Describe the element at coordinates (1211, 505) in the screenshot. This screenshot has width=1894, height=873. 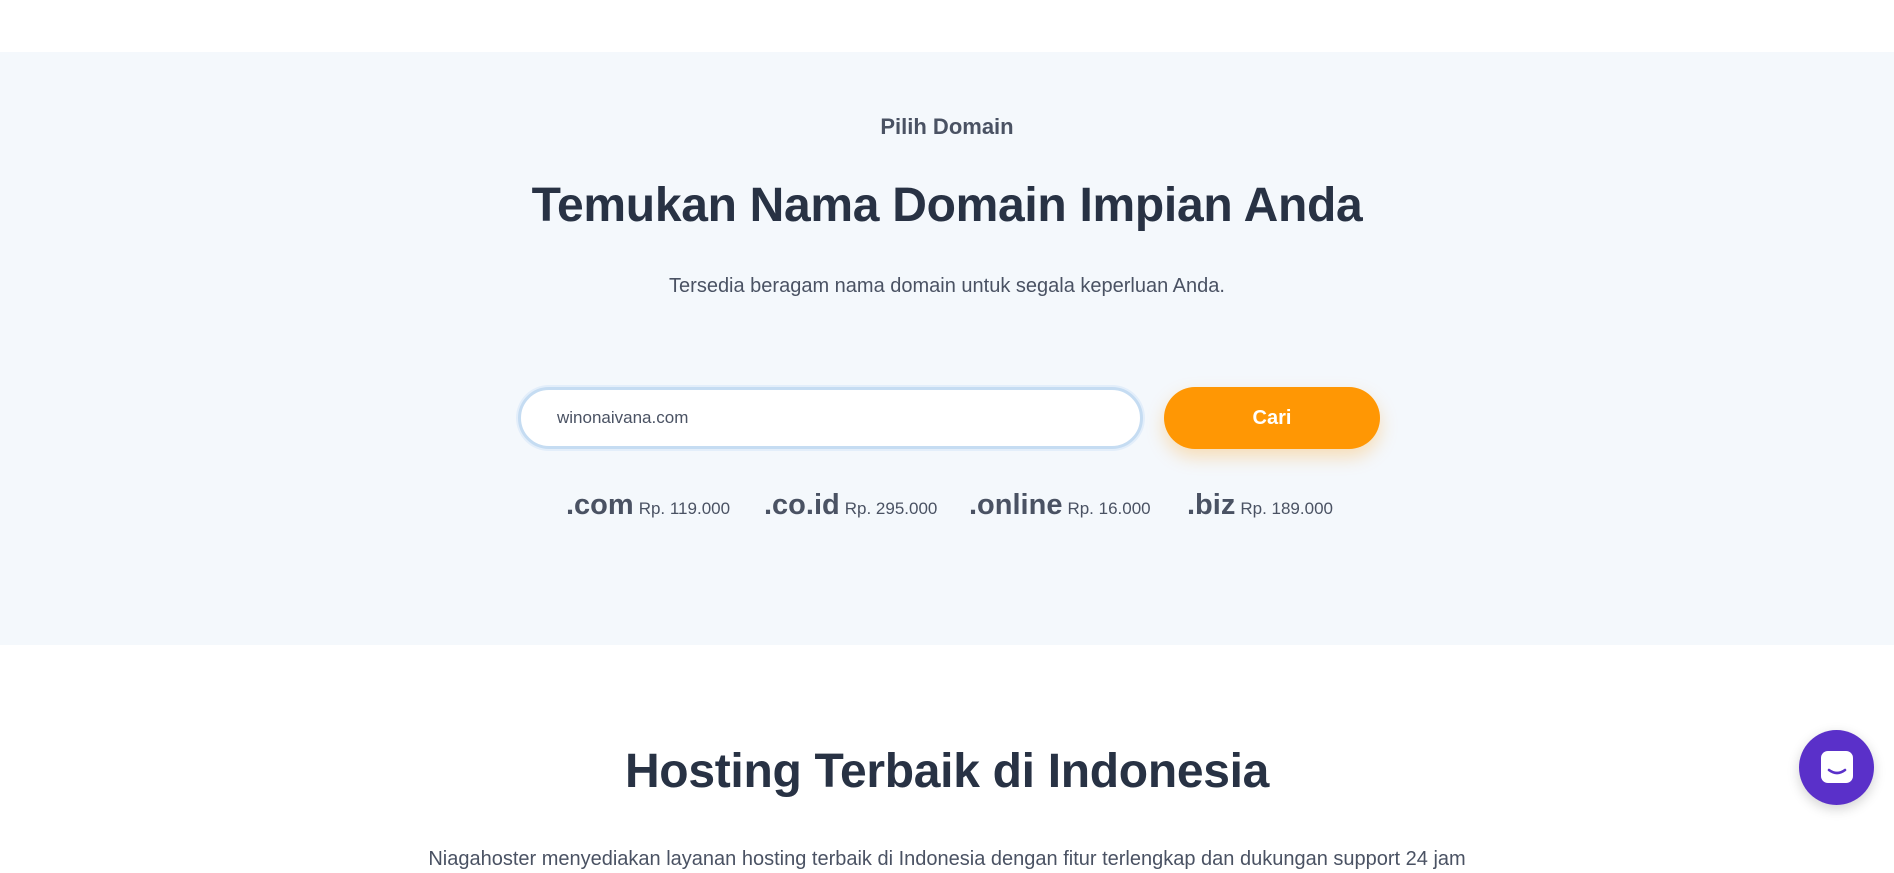
I see `tld-name: .biz` at that location.